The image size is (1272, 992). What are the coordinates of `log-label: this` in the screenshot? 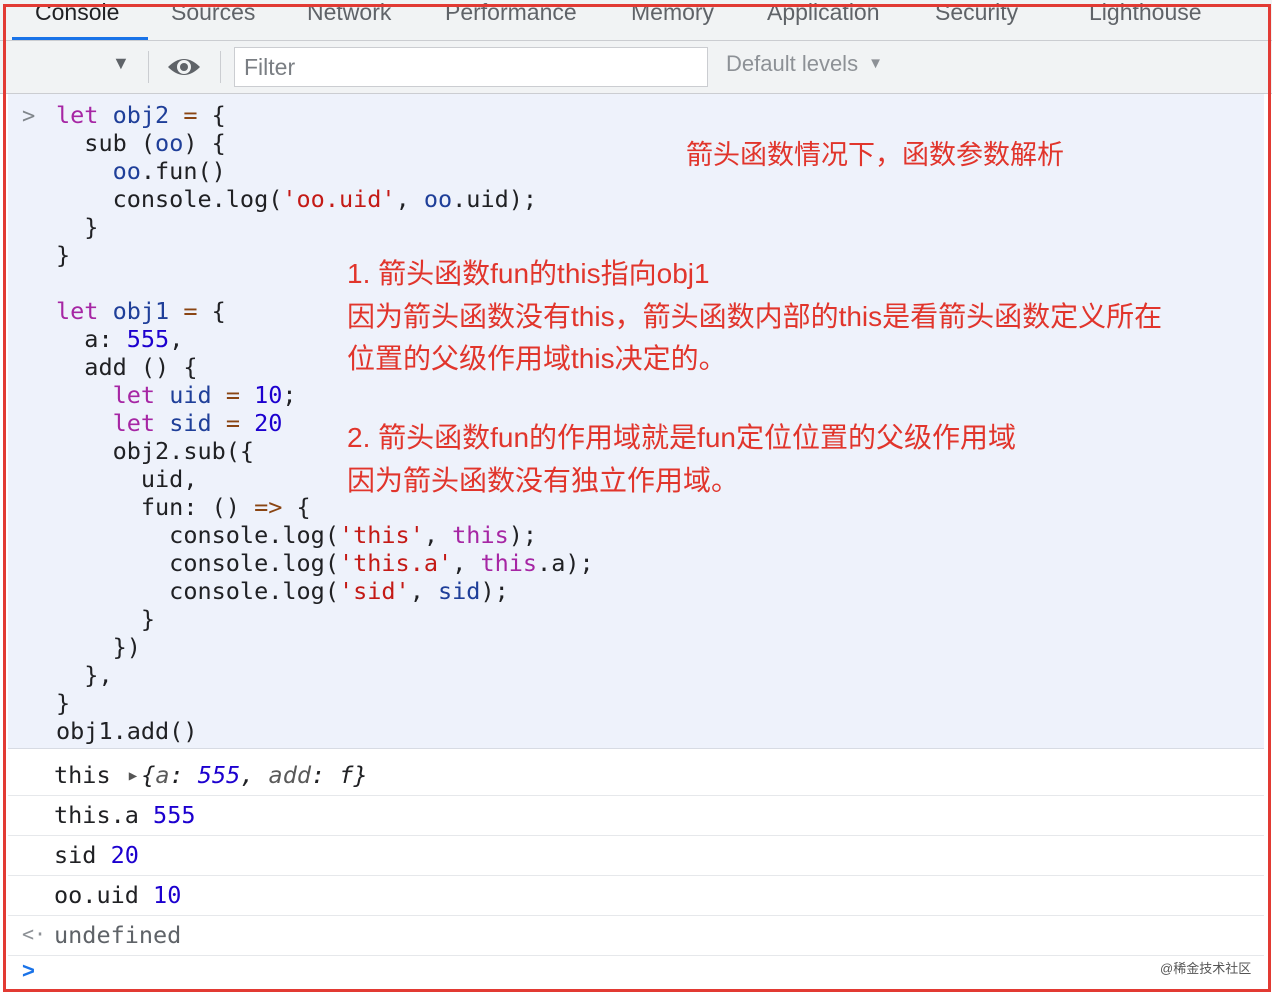 It's located at (82, 775).